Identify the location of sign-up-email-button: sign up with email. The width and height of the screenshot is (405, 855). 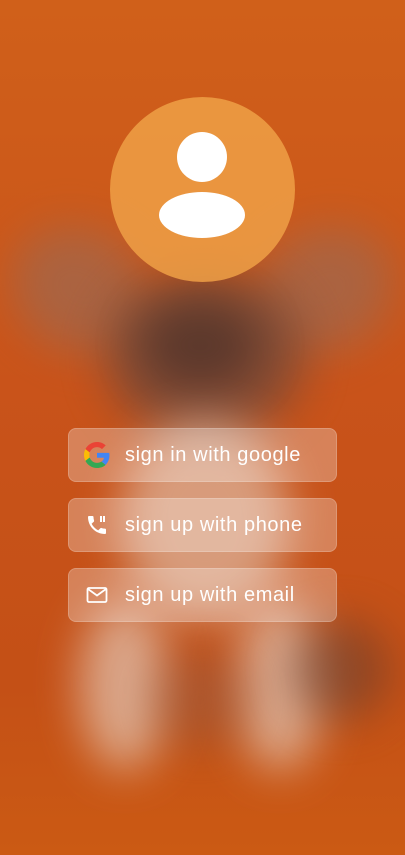
(202, 595).